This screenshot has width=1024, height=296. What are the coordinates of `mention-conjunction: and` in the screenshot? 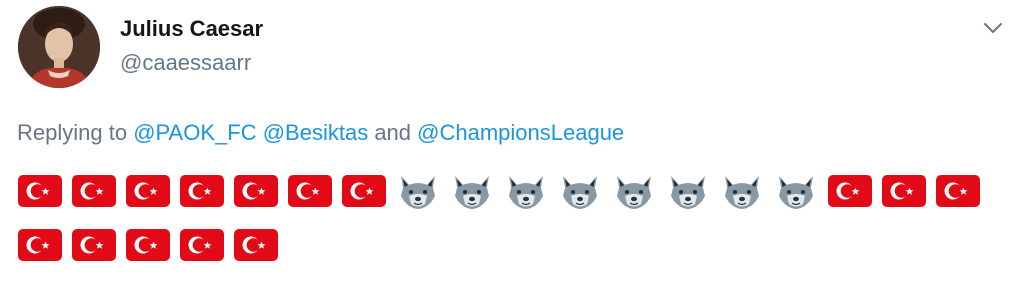 It's located at (393, 132).